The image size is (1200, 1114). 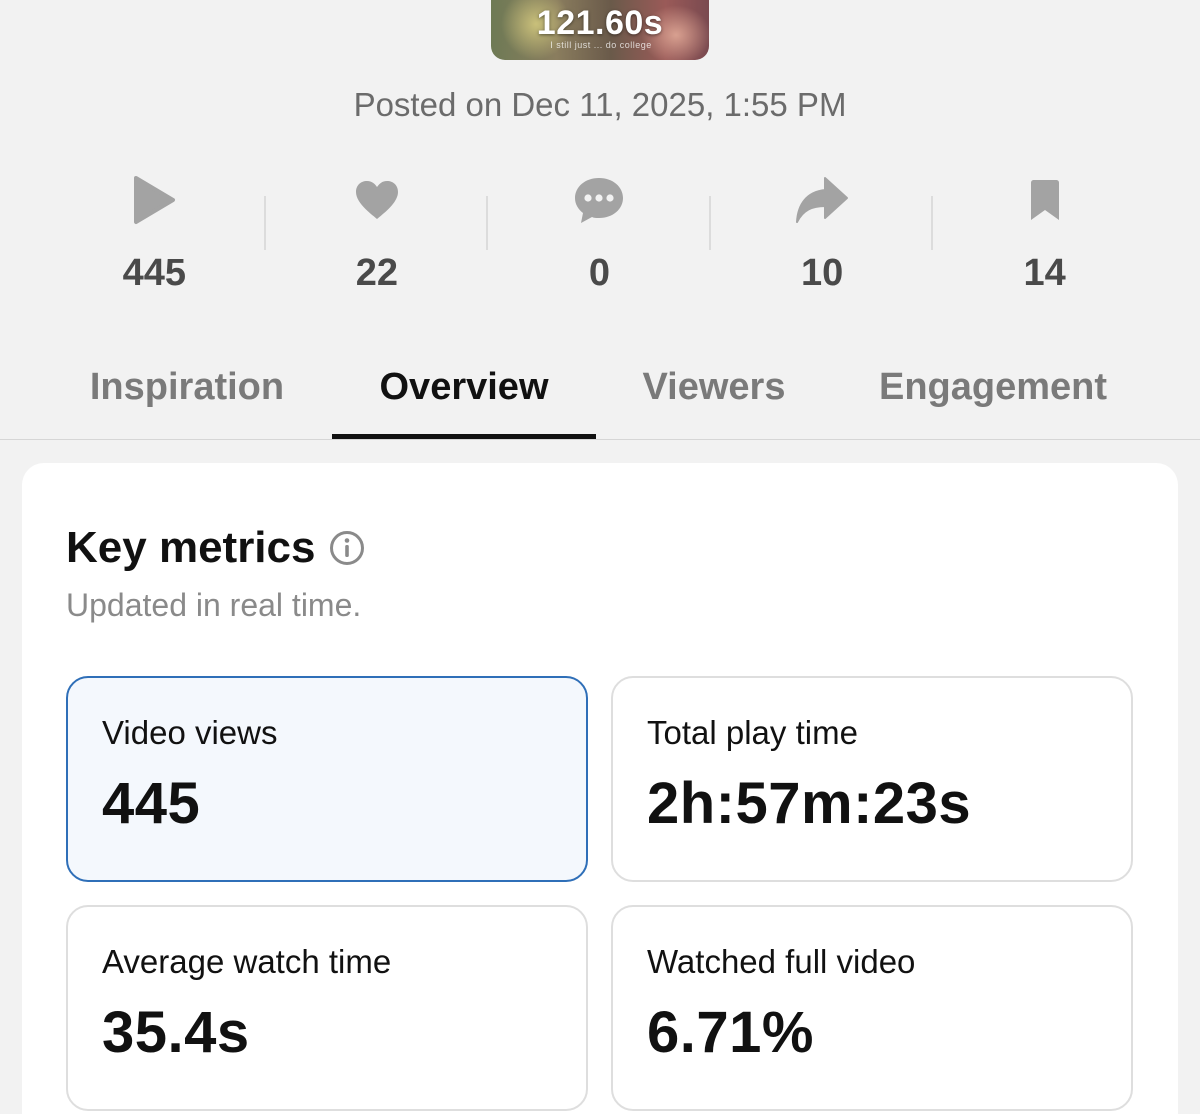 What do you see at coordinates (154, 233) in the screenshot?
I see `stat-views: 445` at bounding box center [154, 233].